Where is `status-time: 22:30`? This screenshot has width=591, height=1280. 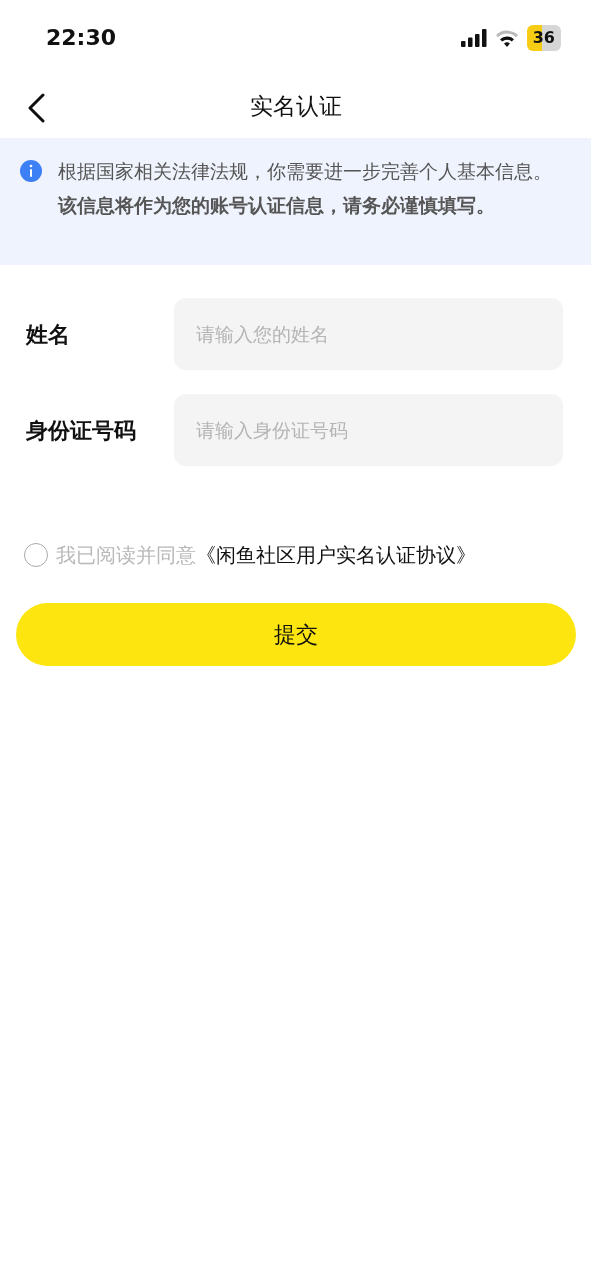
status-time: 22:30 is located at coordinates (81, 38).